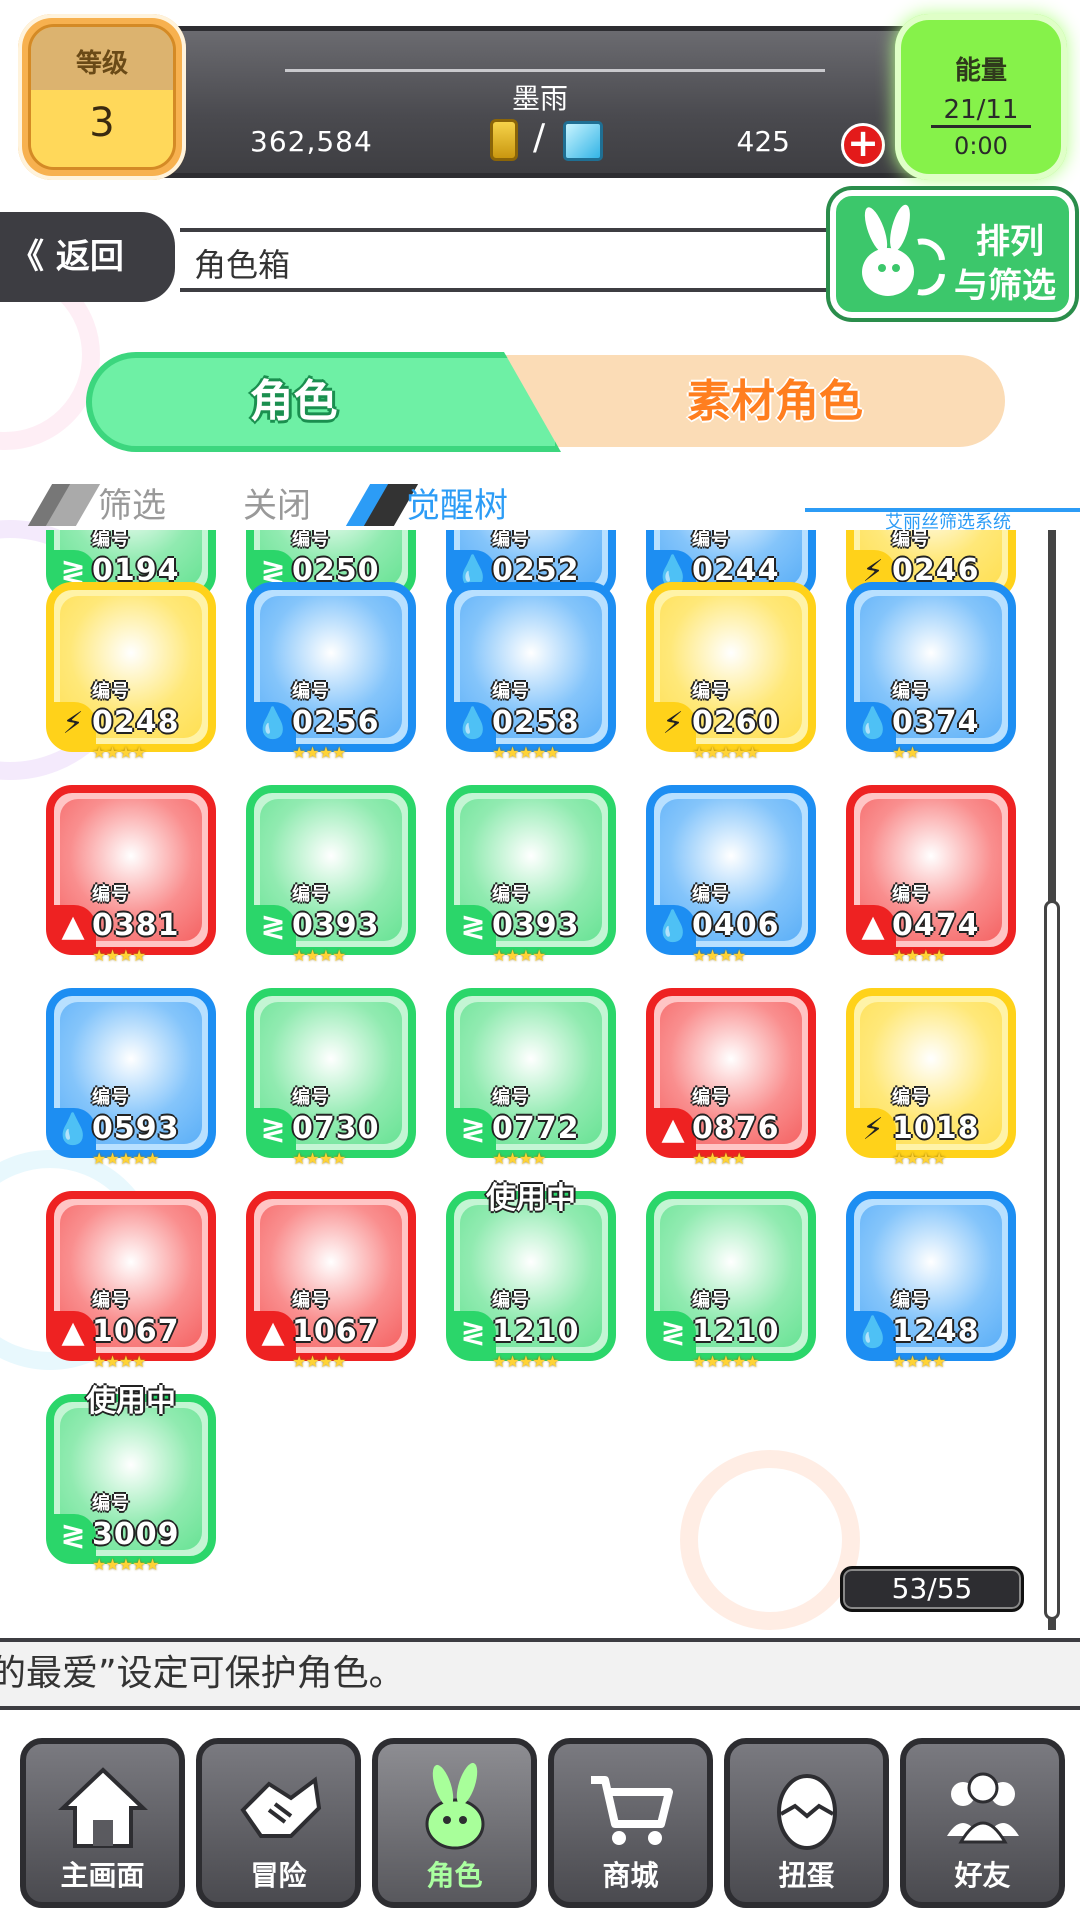 The height and width of the screenshot is (1920, 1080). Describe the element at coordinates (540, 102) in the screenshot. I see `player-status-bar: 墨雨 362,584 / 425 +` at that location.